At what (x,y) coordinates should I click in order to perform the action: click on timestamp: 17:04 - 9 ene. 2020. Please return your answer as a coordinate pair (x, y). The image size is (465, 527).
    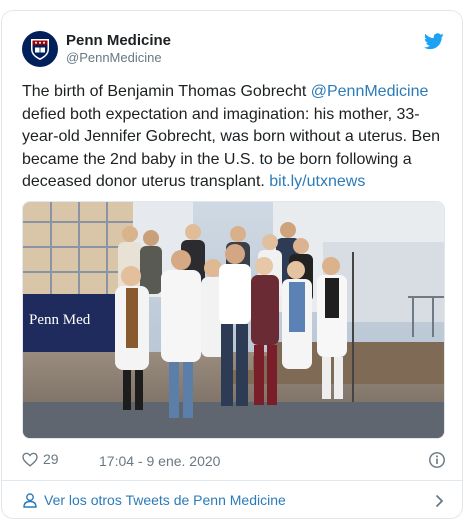
    Looking at the image, I should click on (159, 461).